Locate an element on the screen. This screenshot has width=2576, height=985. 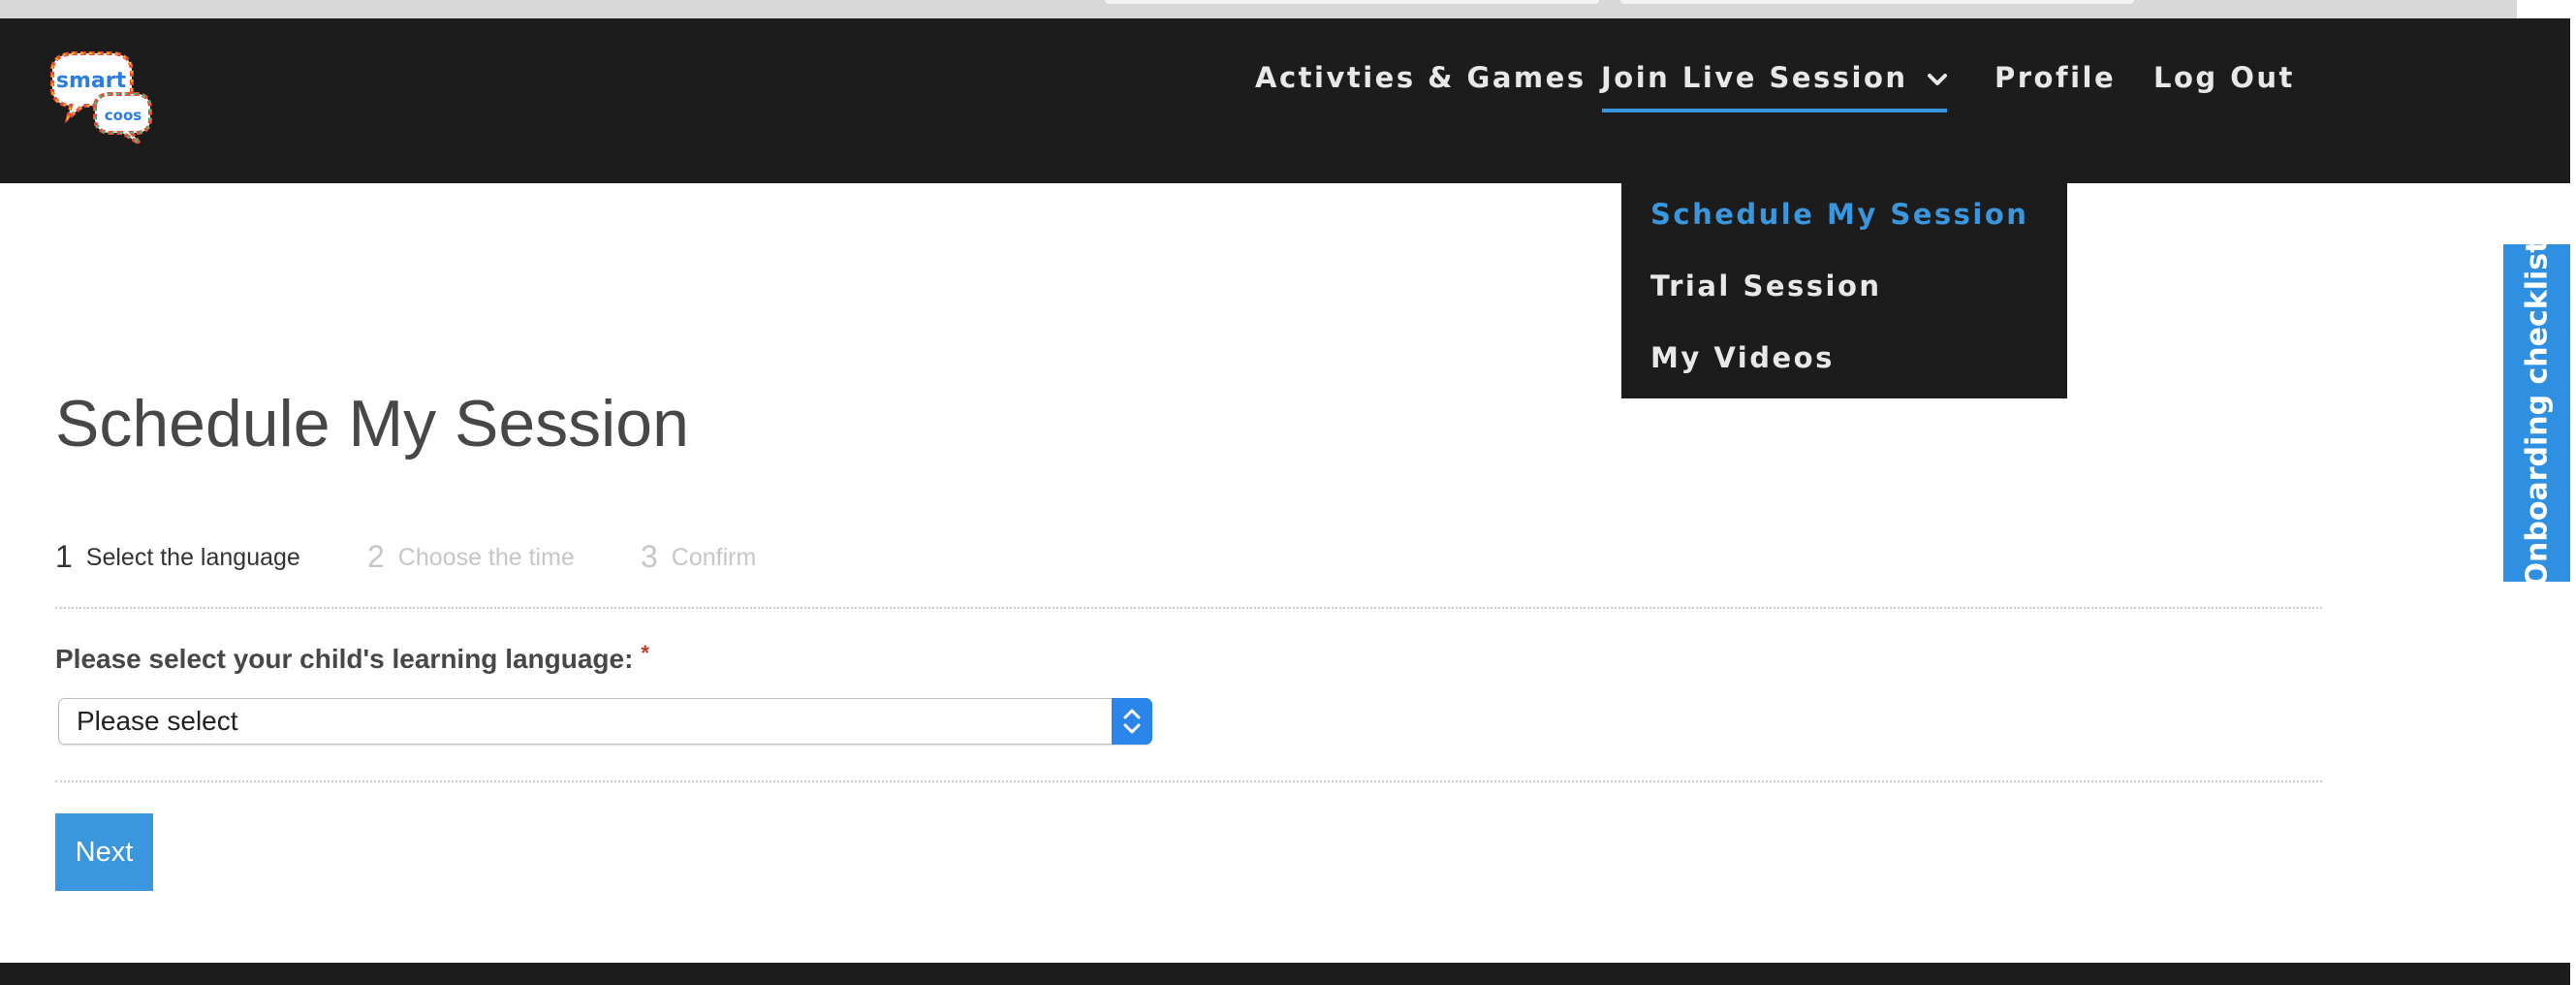
chrome-right-gap is located at coordinates (2546, 9).